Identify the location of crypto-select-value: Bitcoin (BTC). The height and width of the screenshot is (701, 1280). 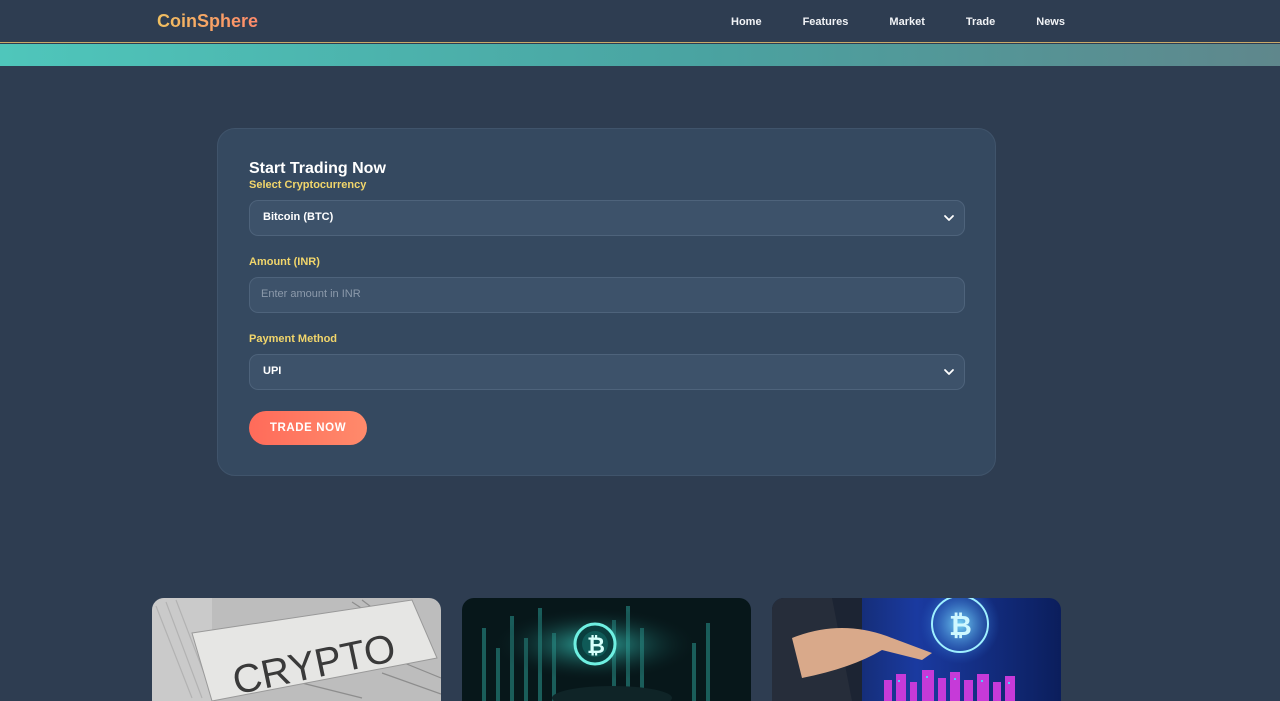
(298, 217).